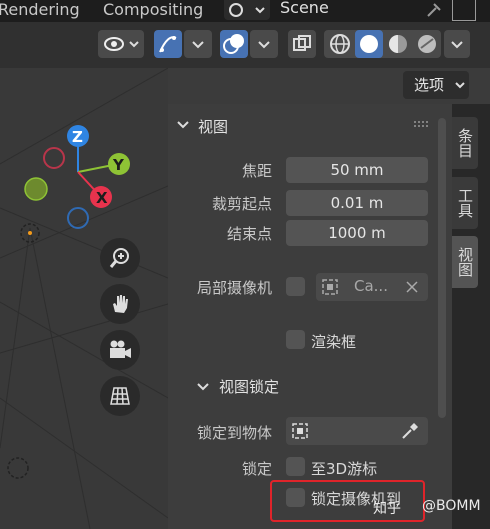 The width and height of the screenshot is (490, 529). Describe the element at coordinates (421, 124) in the screenshot. I see `drag-handle-icon` at that location.